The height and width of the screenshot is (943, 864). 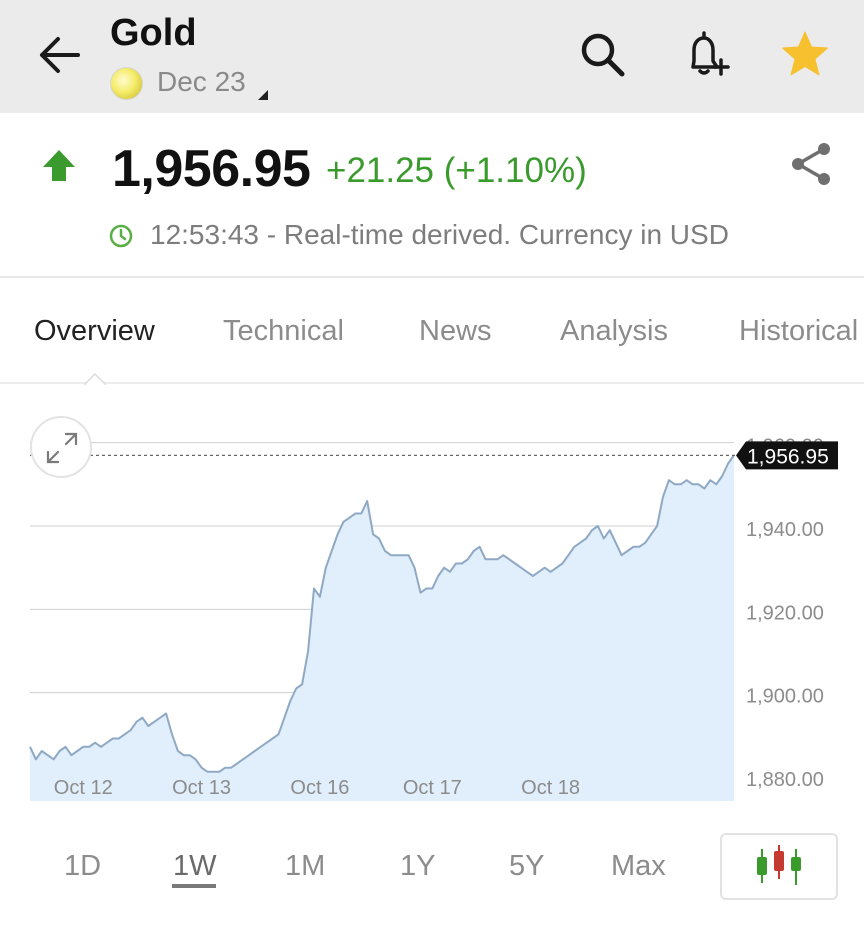 I want to click on arrow-left-icon, so click(x=60, y=55).